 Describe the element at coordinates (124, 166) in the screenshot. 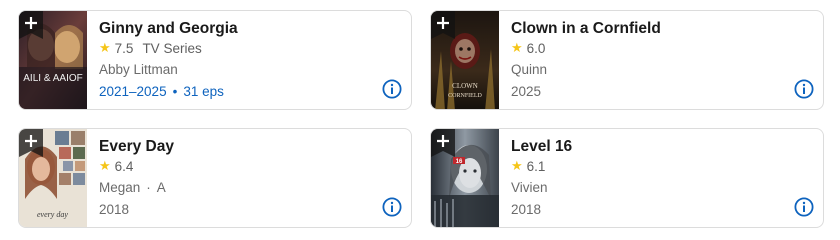

I see `rating-value: 6.4` at that location.